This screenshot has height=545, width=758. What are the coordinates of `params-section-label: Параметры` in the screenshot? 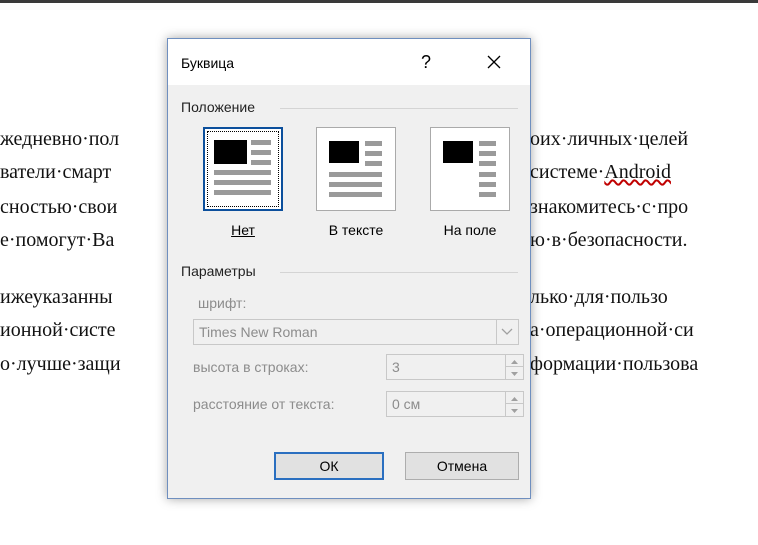 It's located at (218, 271).